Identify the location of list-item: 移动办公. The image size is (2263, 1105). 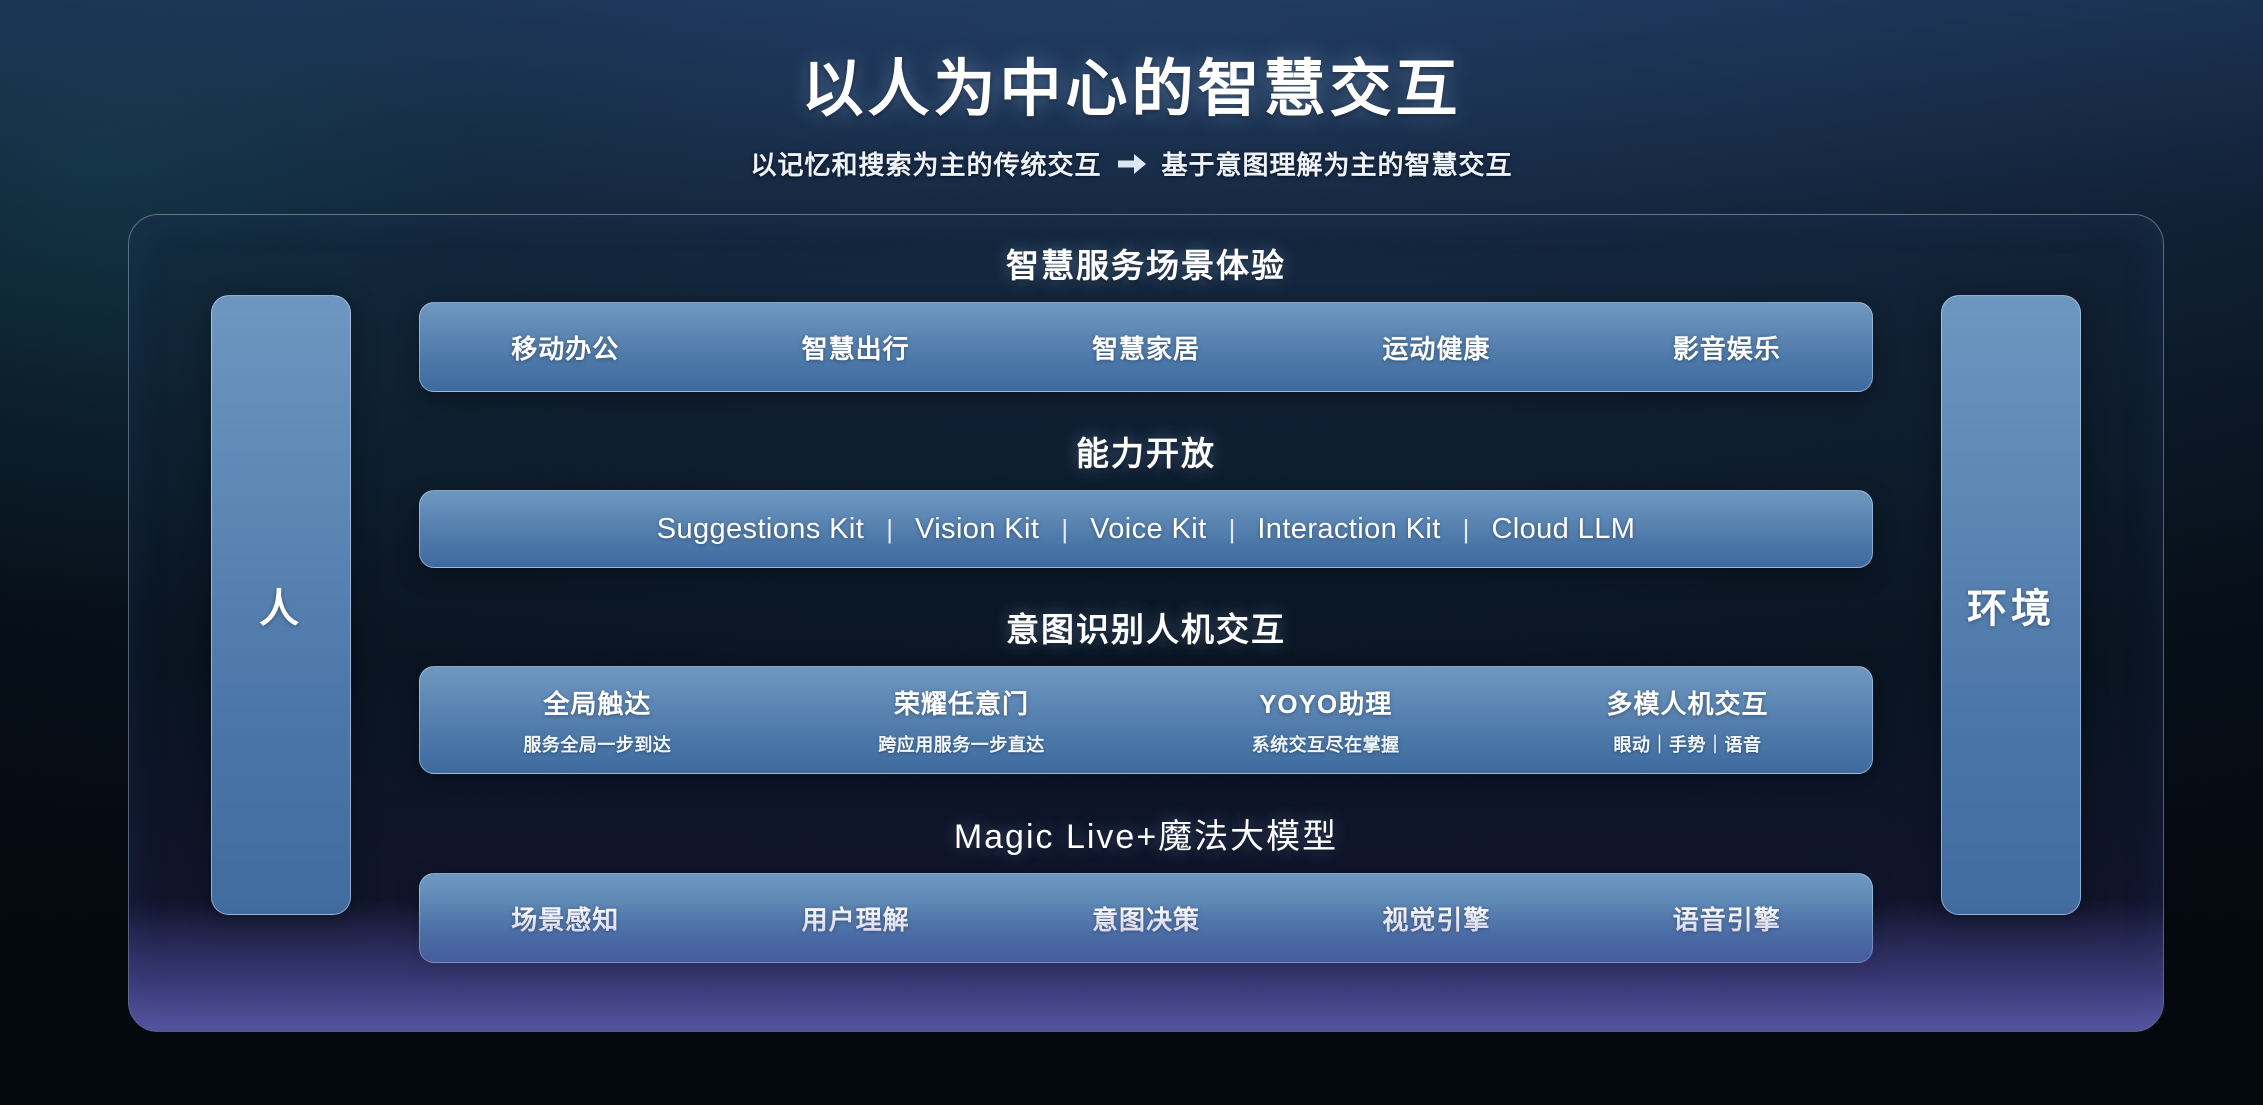
(565, 347).